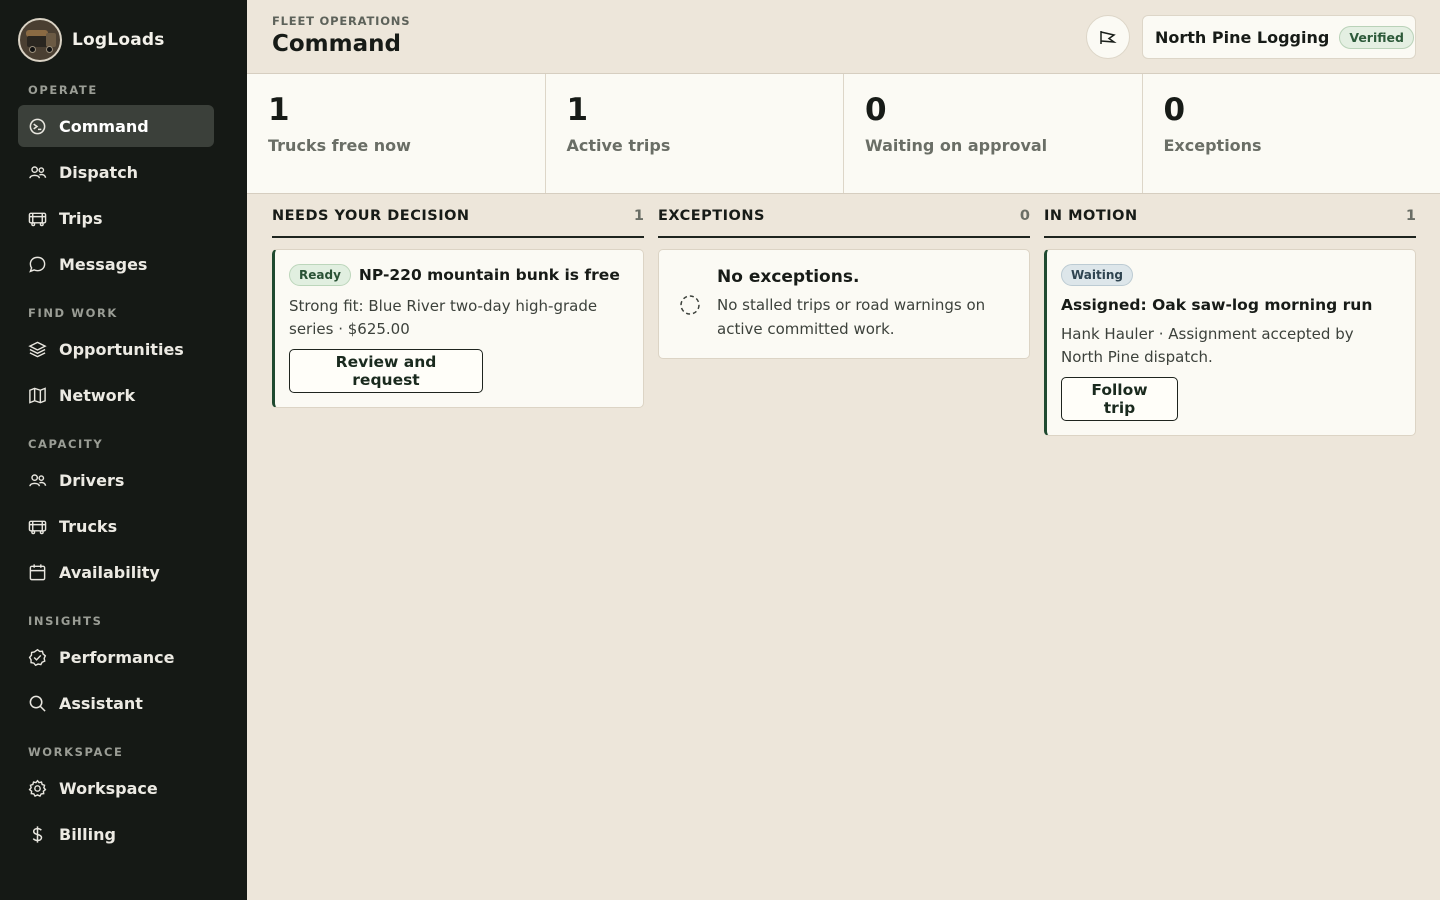 The height and width of the screenshot is (900, 1440). What do you see at coordinates (320, 275) in the screenshot?
I see `status-badge: Ready` at bounding box center [320, 275].